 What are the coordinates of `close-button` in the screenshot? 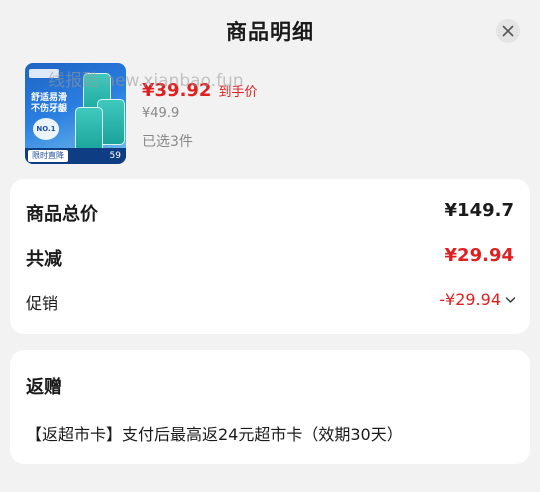 It's located at (508, 31).